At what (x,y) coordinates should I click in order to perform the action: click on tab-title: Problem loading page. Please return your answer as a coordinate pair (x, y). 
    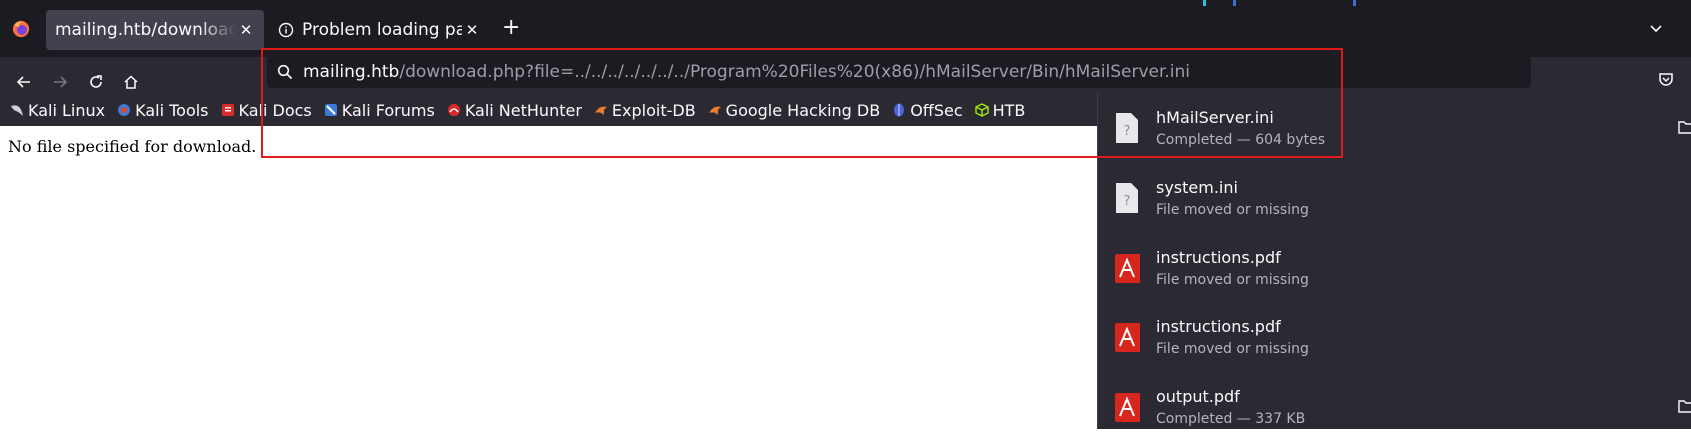
    Looking at the image, I should click on (382, 30).